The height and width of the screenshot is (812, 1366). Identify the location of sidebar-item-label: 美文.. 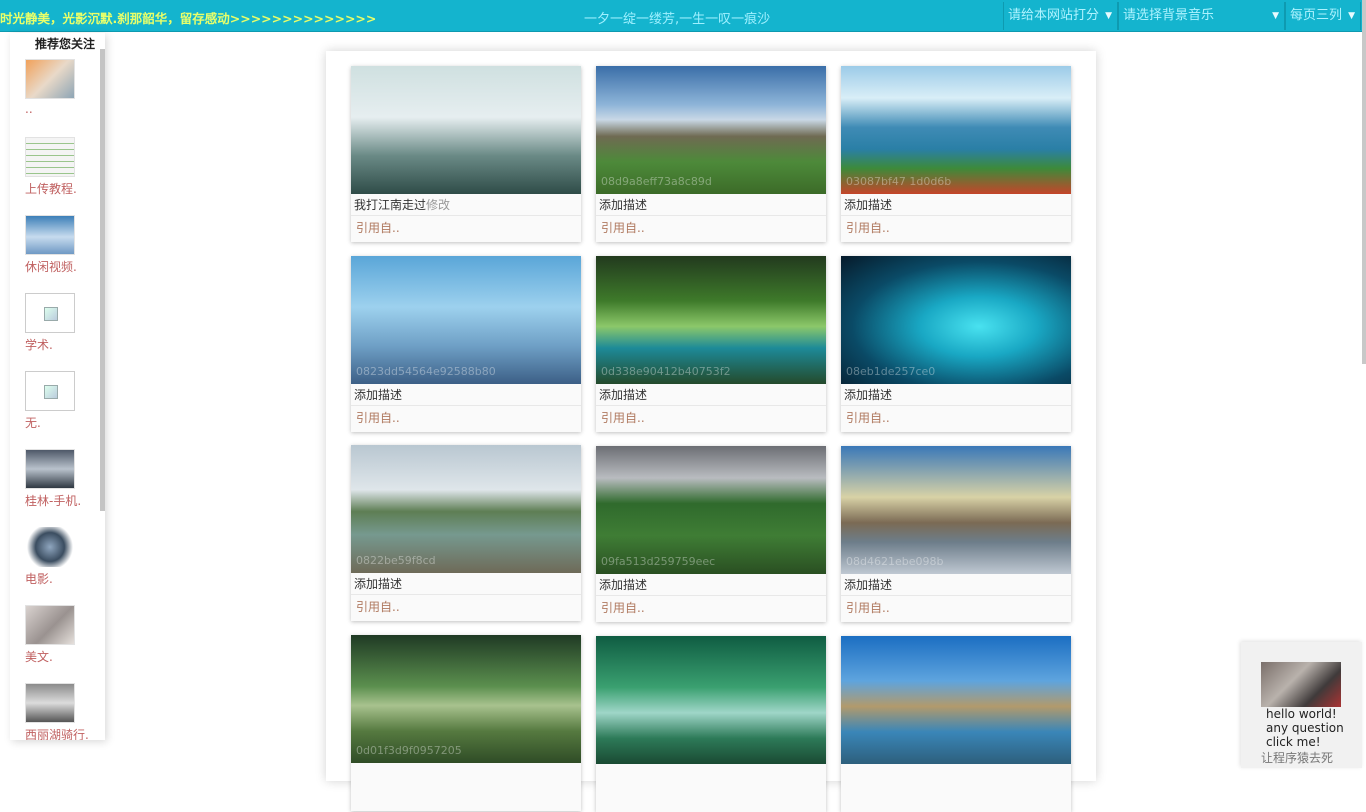
(60, 656).